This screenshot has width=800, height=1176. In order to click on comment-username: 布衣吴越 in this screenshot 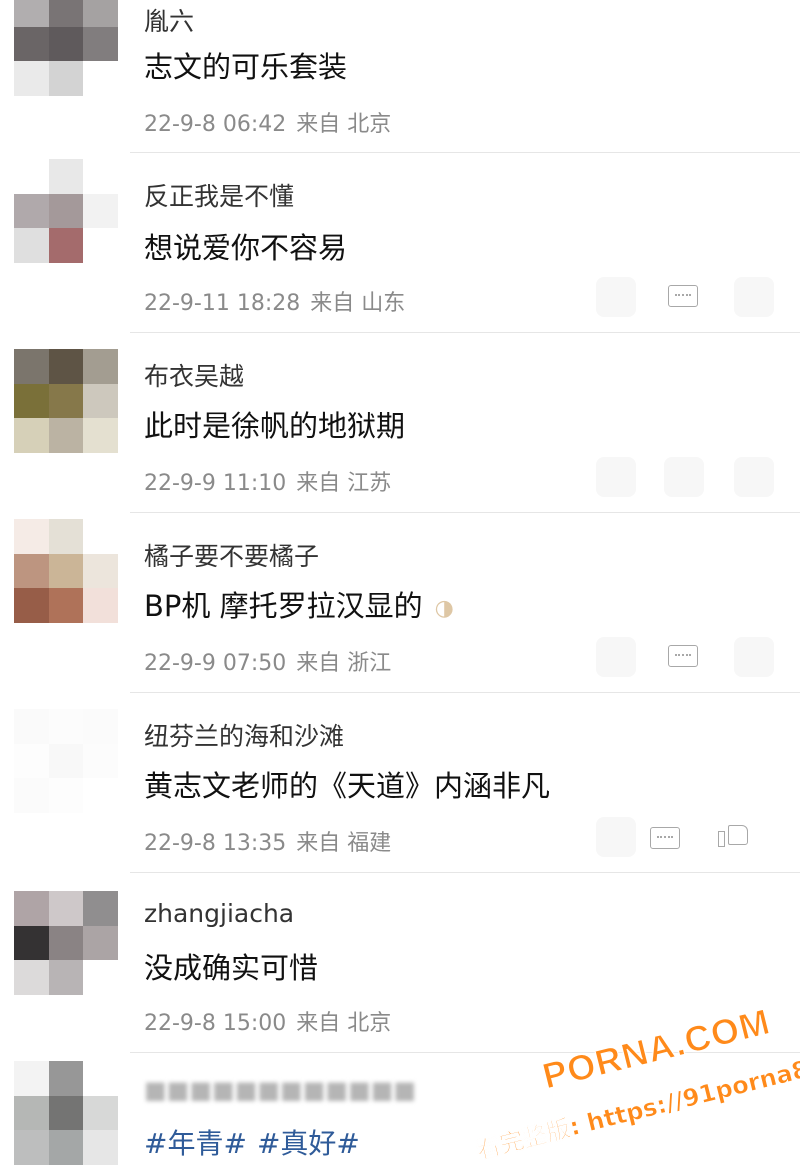, I will do `click(194, 375)`.